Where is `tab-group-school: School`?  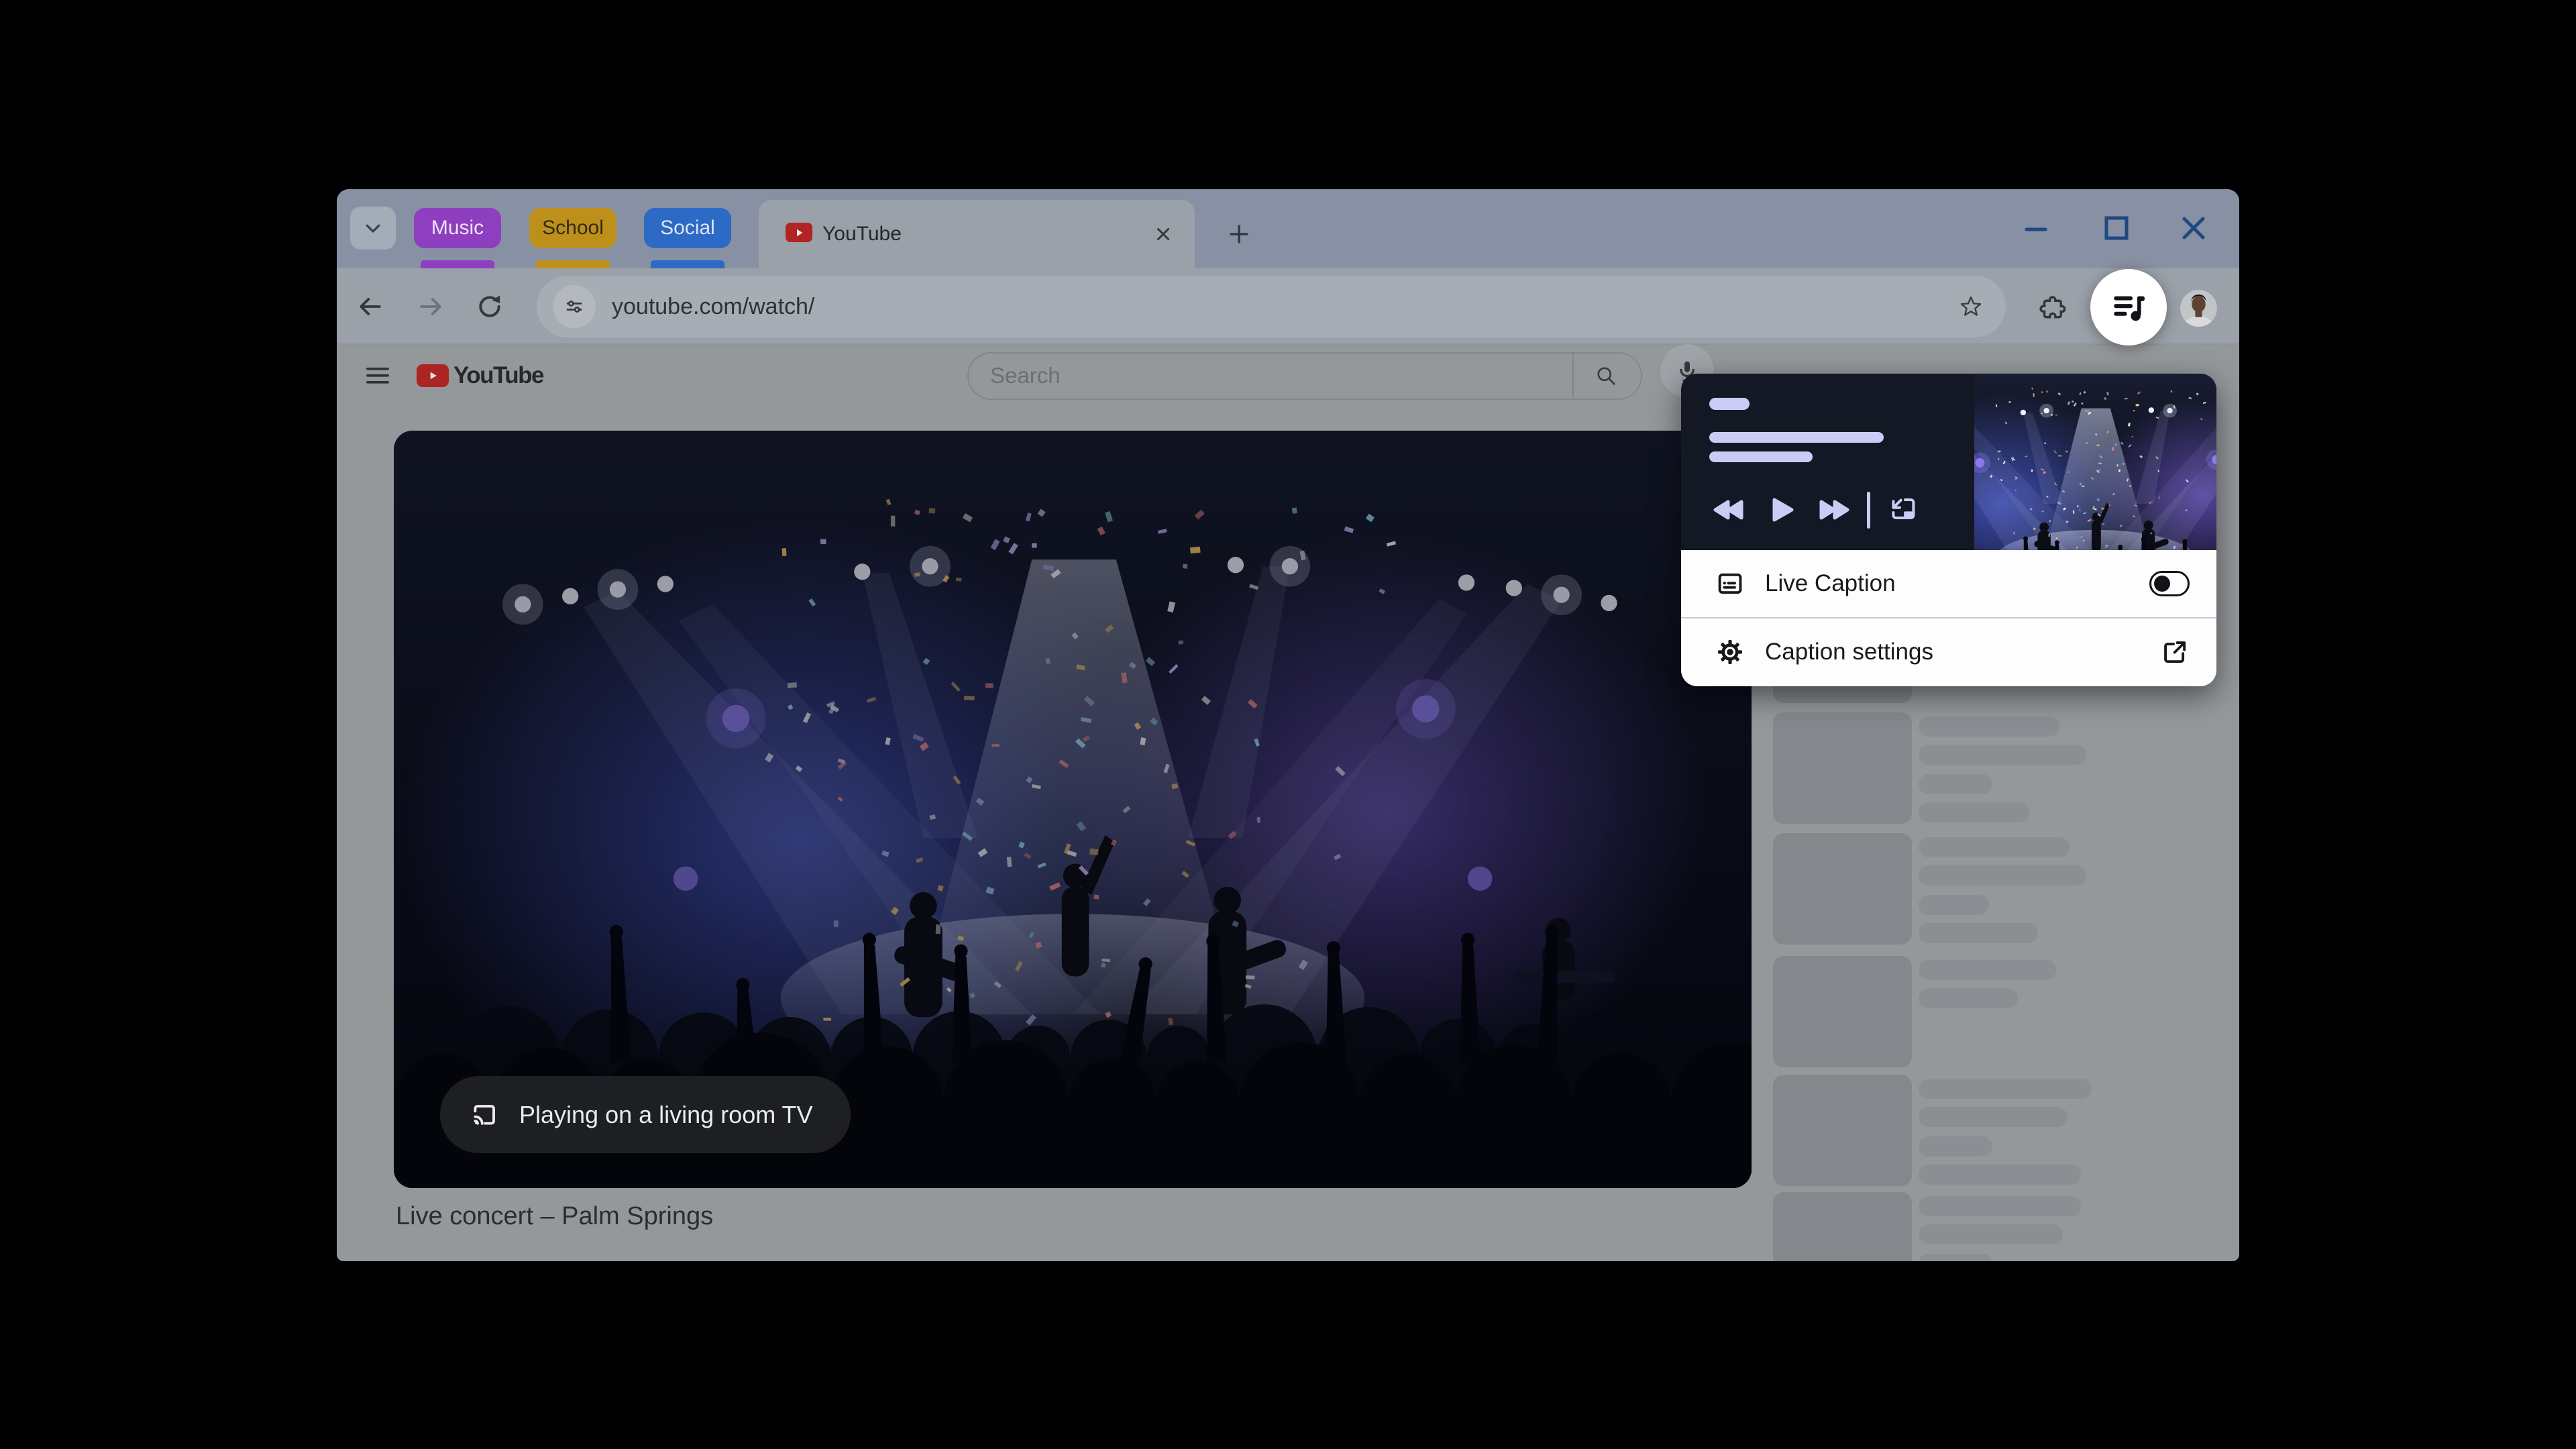 tab-group-school: School is located at coordinates (572, 228).